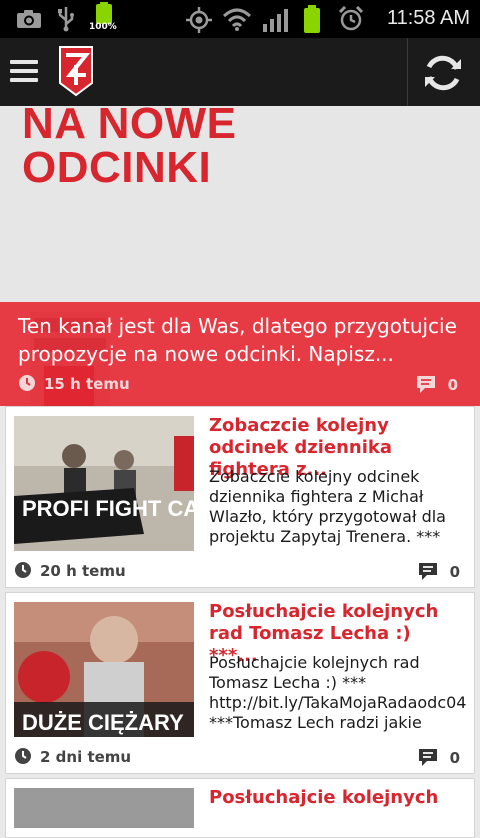 The height and width of the screenshot is (838, 480). I want to click on signal-icon, so click(275, 20).